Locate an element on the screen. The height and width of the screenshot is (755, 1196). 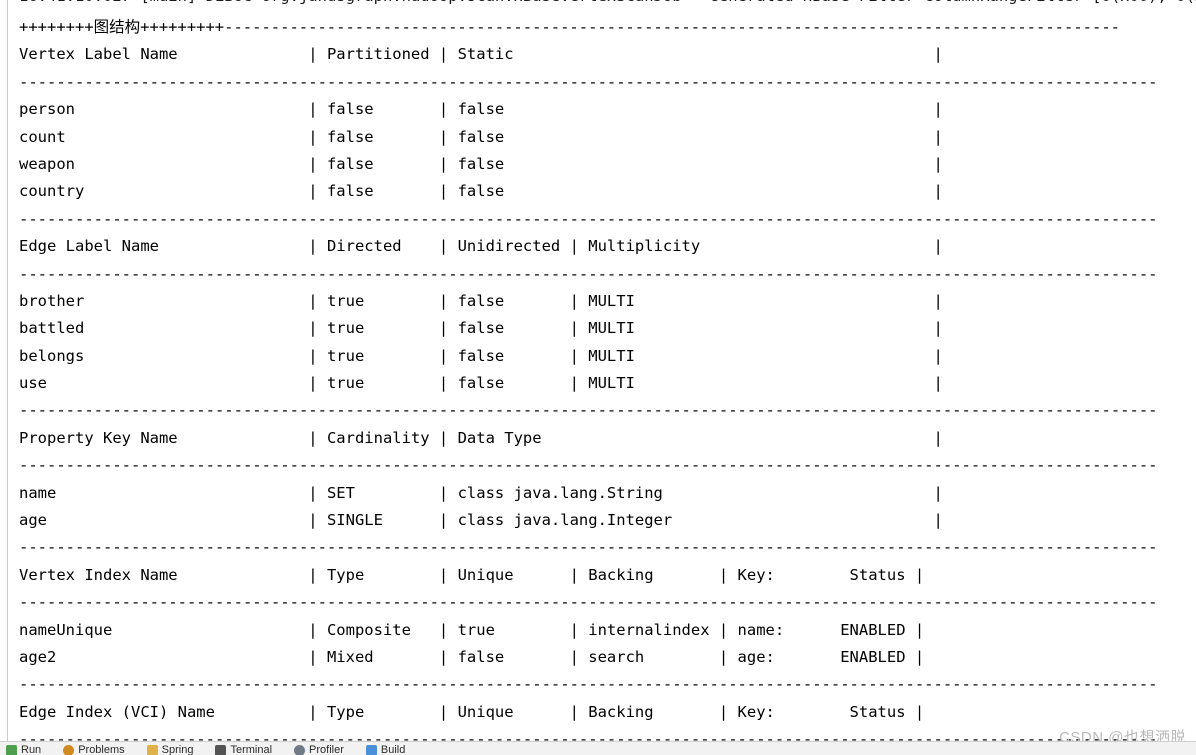
table-row: count | false | false | is located at coordinates (481, 136).